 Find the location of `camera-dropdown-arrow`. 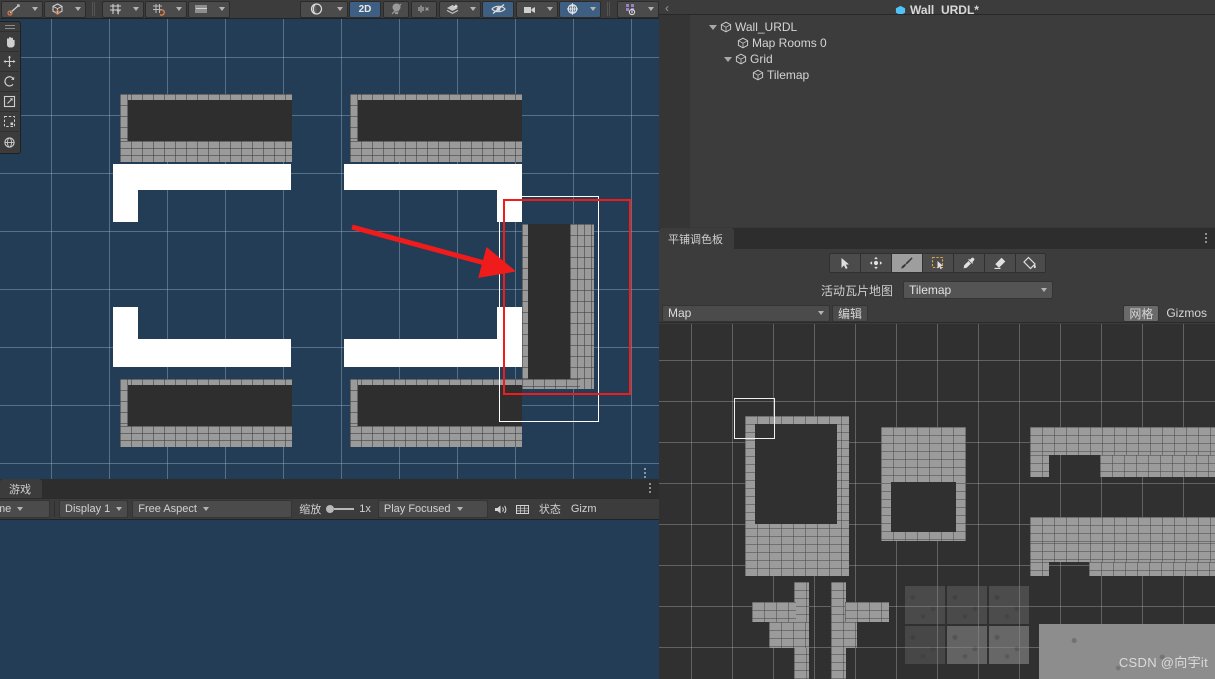

camera-dropdown-arrow is located at coordinates (550, 9).